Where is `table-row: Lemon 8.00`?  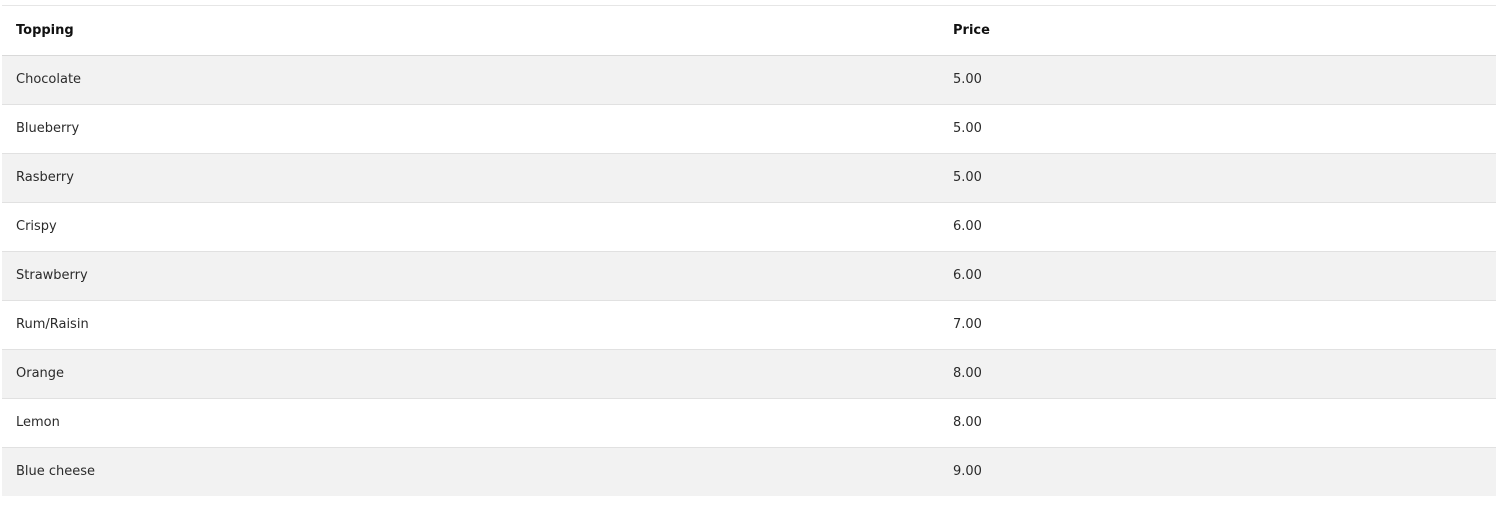 table-row: Lemon 8.00 is located at coordinates (749, 423).